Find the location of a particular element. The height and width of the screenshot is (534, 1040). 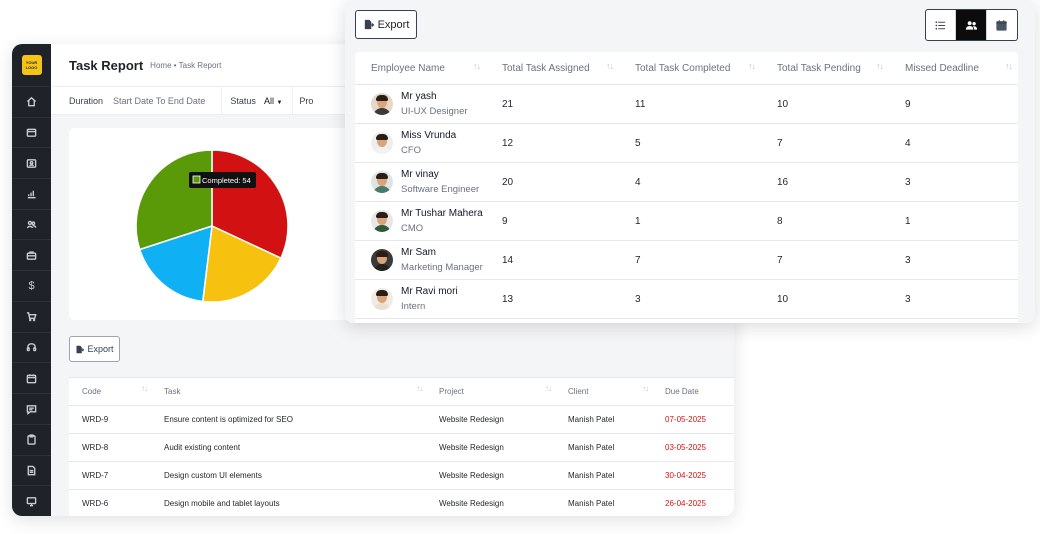

employee-text: Mr Ravi mori Intern is located at coordinates (429, 299).